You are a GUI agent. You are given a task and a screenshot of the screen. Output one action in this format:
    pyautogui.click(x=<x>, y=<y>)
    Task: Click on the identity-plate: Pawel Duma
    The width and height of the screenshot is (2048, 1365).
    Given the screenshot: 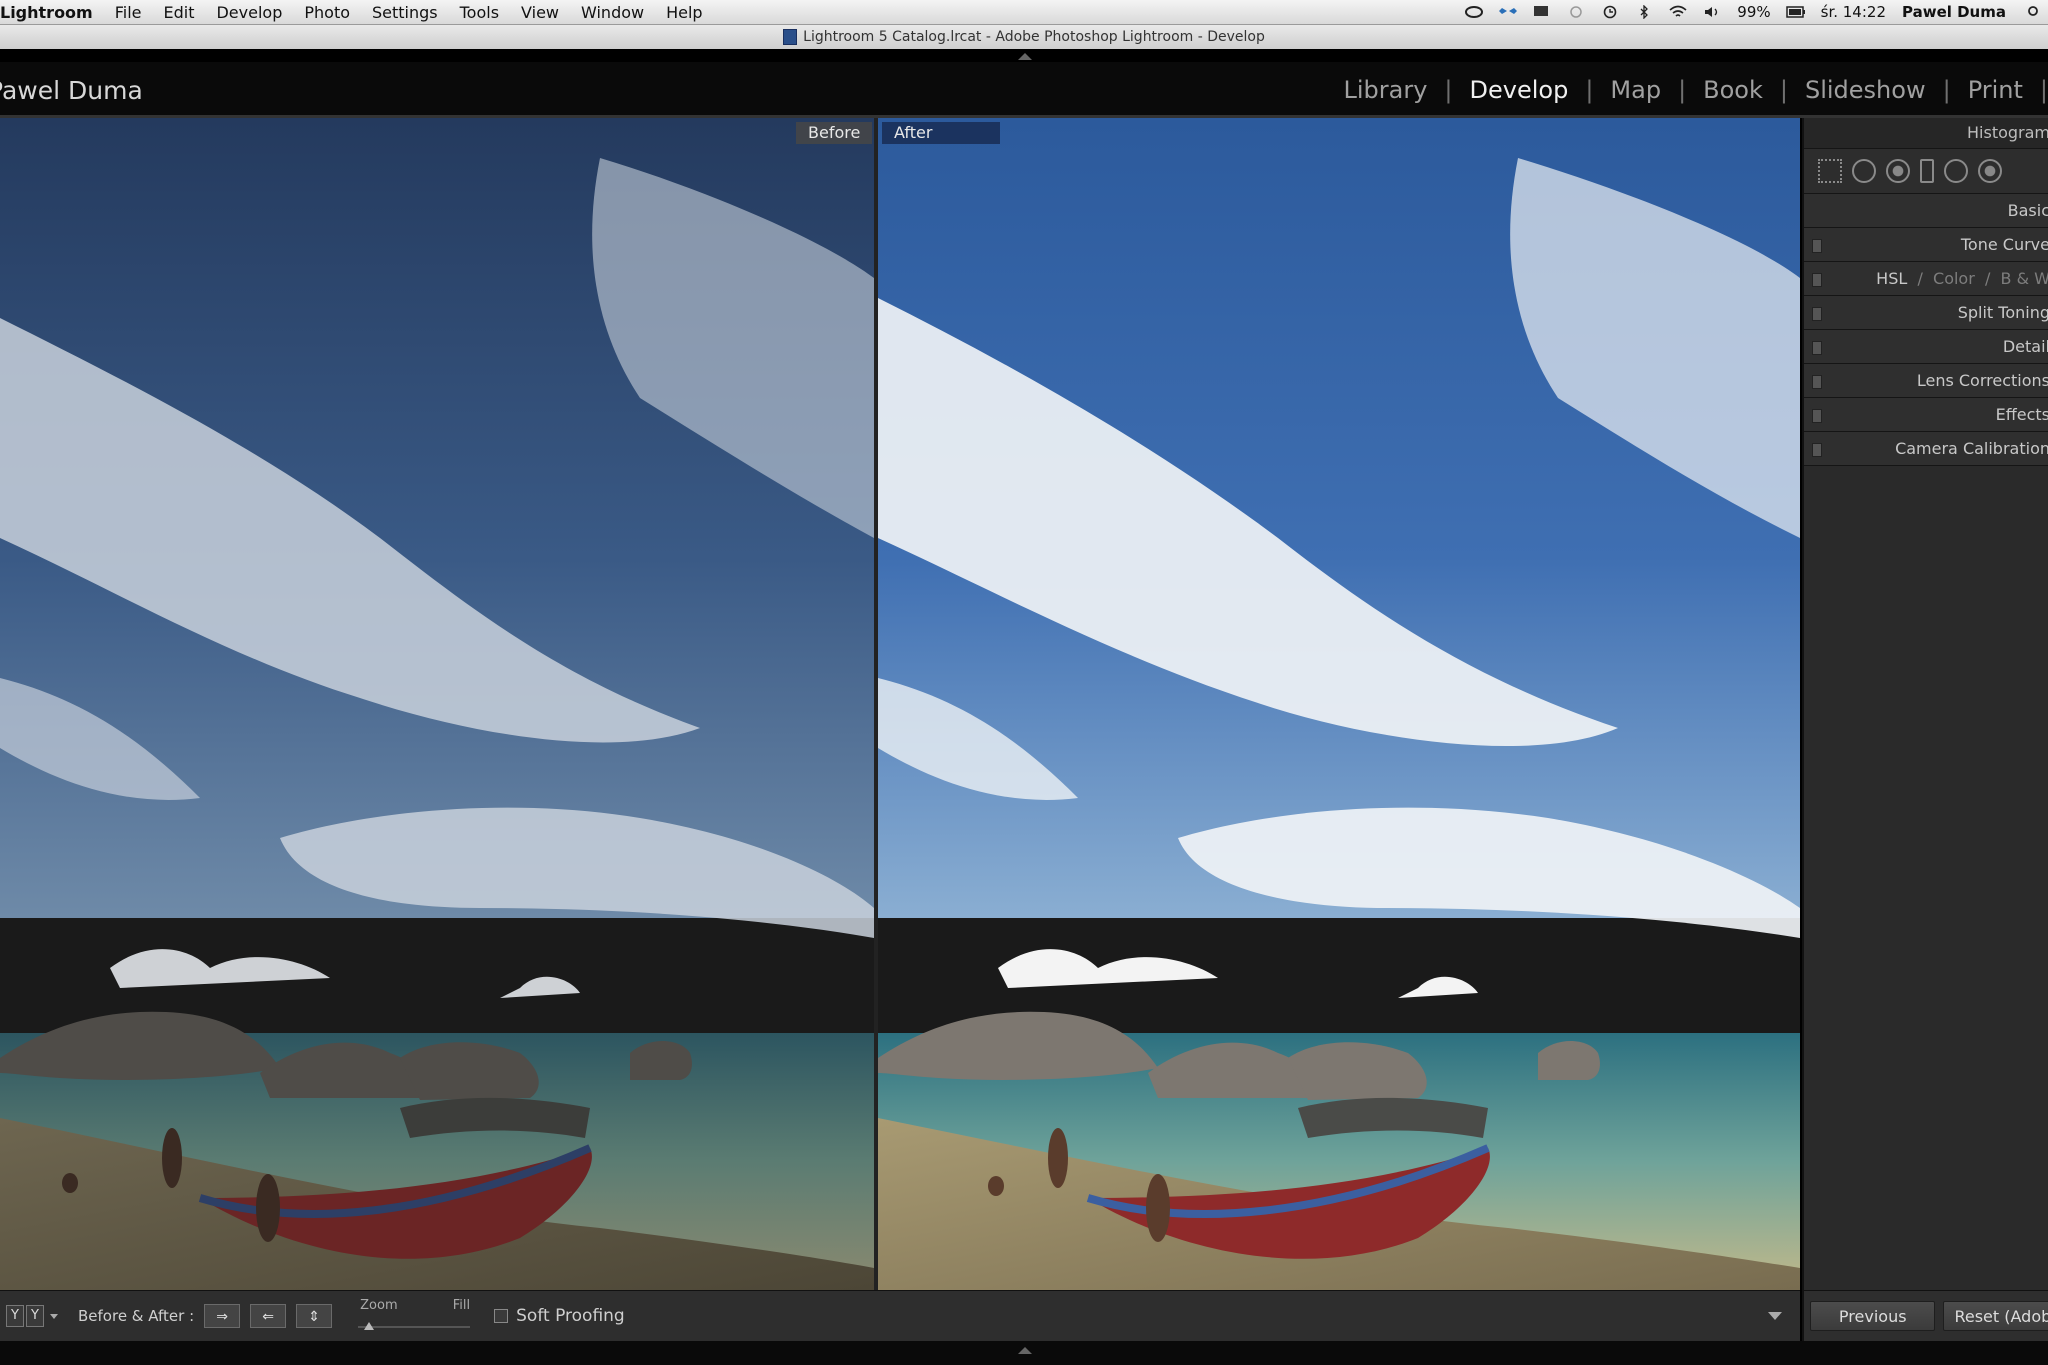 What is the action you would take?
    pyautogui.click(x=71, y=90)
    